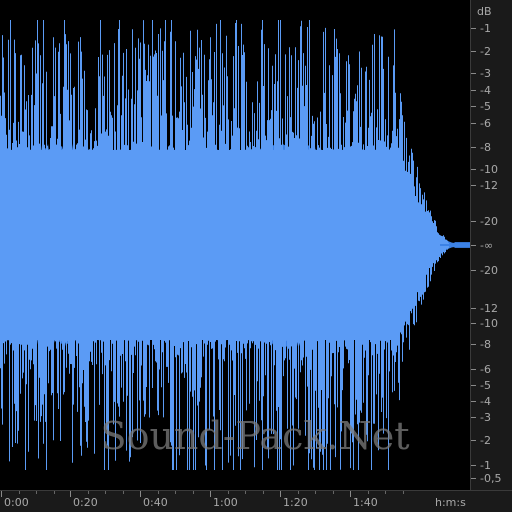 The width and height of the screenshot is (512, 512). Describe the element at coordinates (16, 502) in the screenshot. I see `time-tick-label: 0:00` at that location.